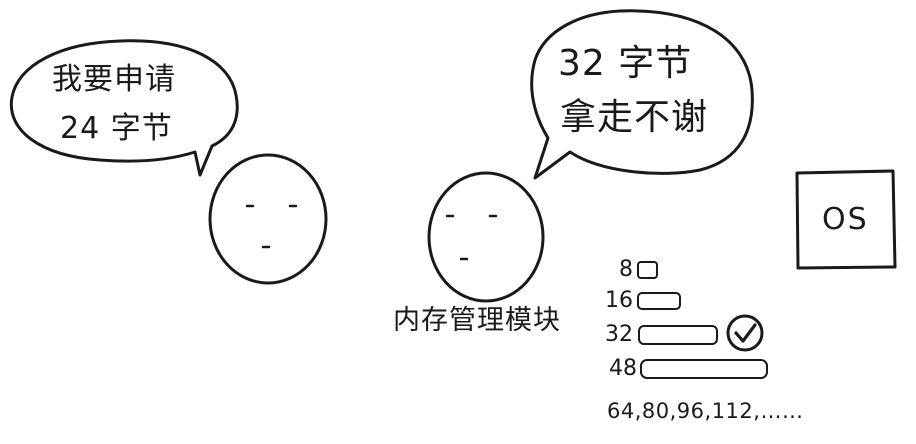  What do you see at coordinates (642, 94) in the screenshot?
I see `right-speech-bubble` at bounding box center [642, 94].